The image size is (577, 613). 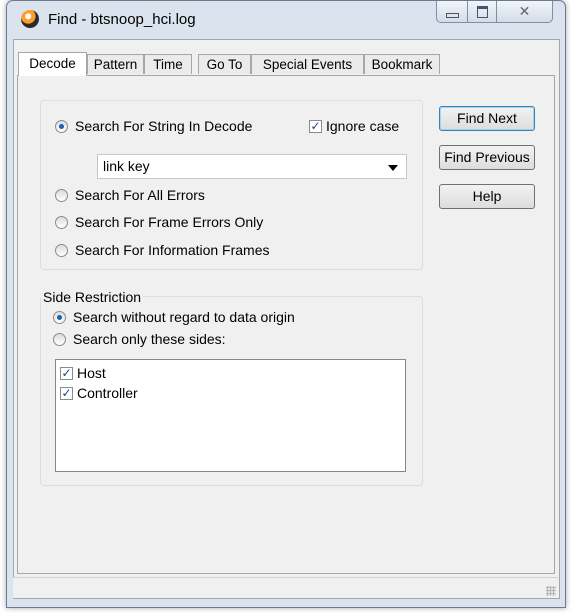 What do you see at coordinates (286, 20) in the screenshot?
I see `title-bar: Find - btsnoop_hci.log ✕` at bounding box center [286, 20].